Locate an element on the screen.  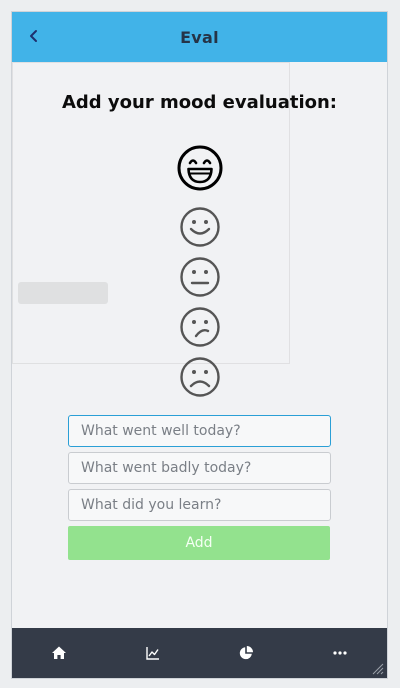
confused-face-icon is located at coordinates (199, 327).